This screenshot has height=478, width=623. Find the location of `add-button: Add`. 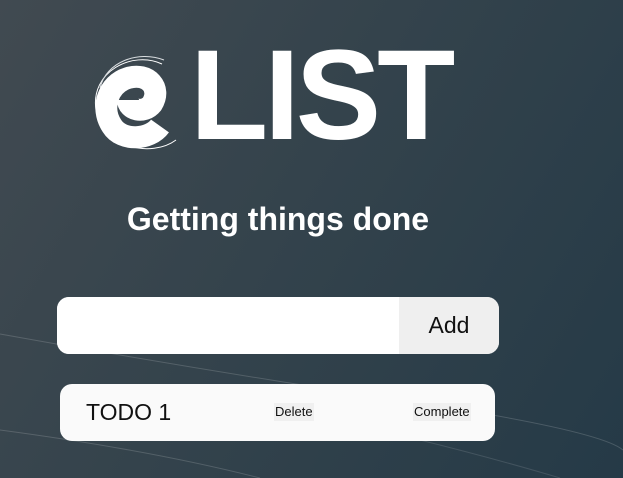

add-button: Add is located at coordinates (449, 325).